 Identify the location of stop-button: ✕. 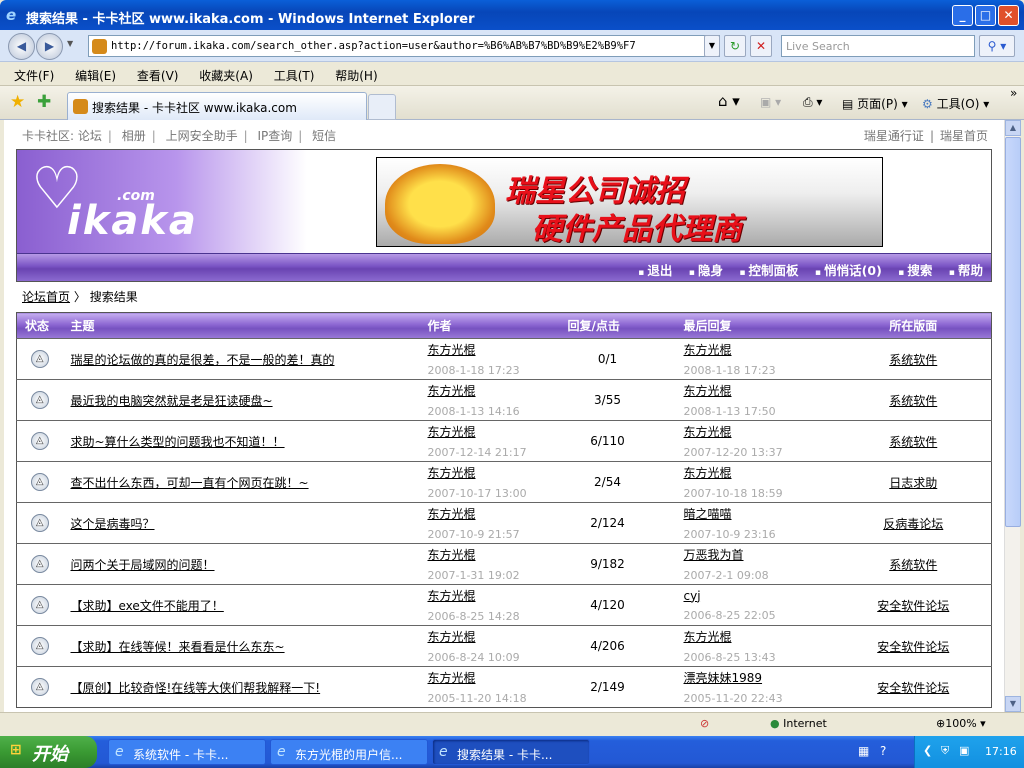
(761, 46).